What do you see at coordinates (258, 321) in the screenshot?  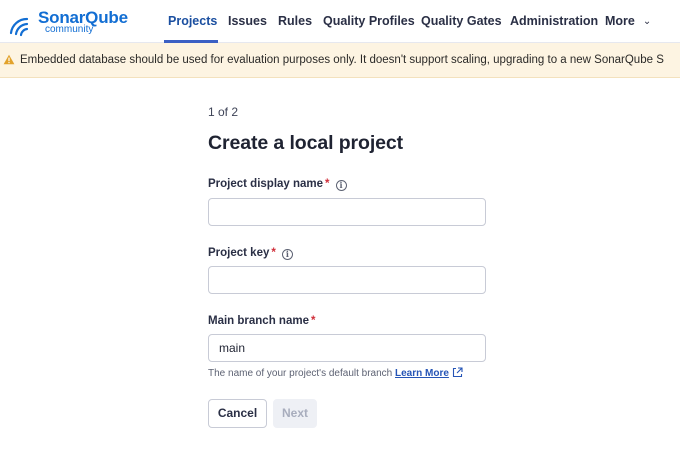 I see `main-branch-label-text: Main branch name` at bounding box center [258, 321].